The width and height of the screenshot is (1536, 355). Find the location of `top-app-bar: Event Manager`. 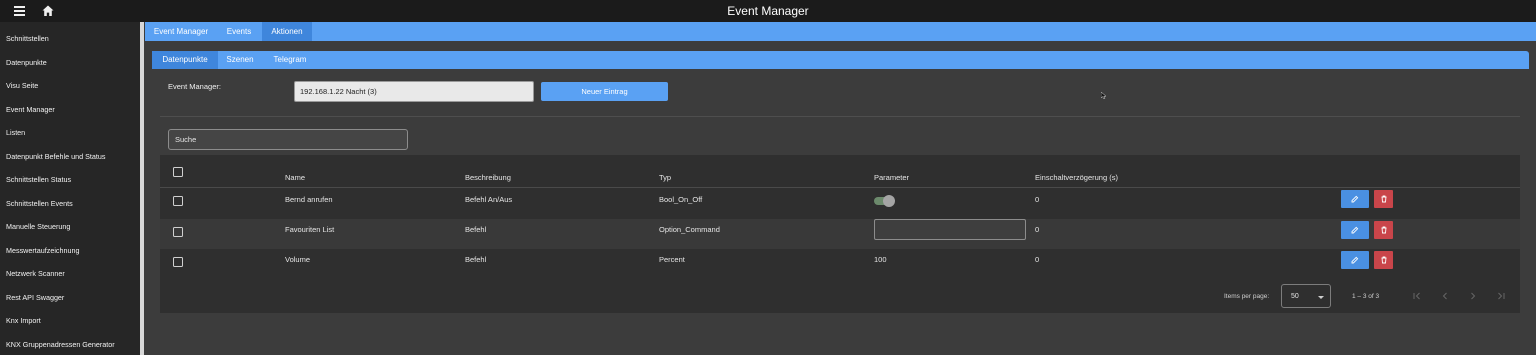

top-app-bar: Event Manager is located at coordinates (768, 11).